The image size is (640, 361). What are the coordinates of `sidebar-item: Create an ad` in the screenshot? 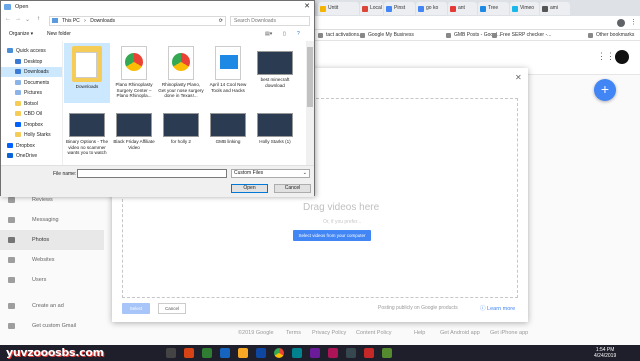 It's located at (36, 306).